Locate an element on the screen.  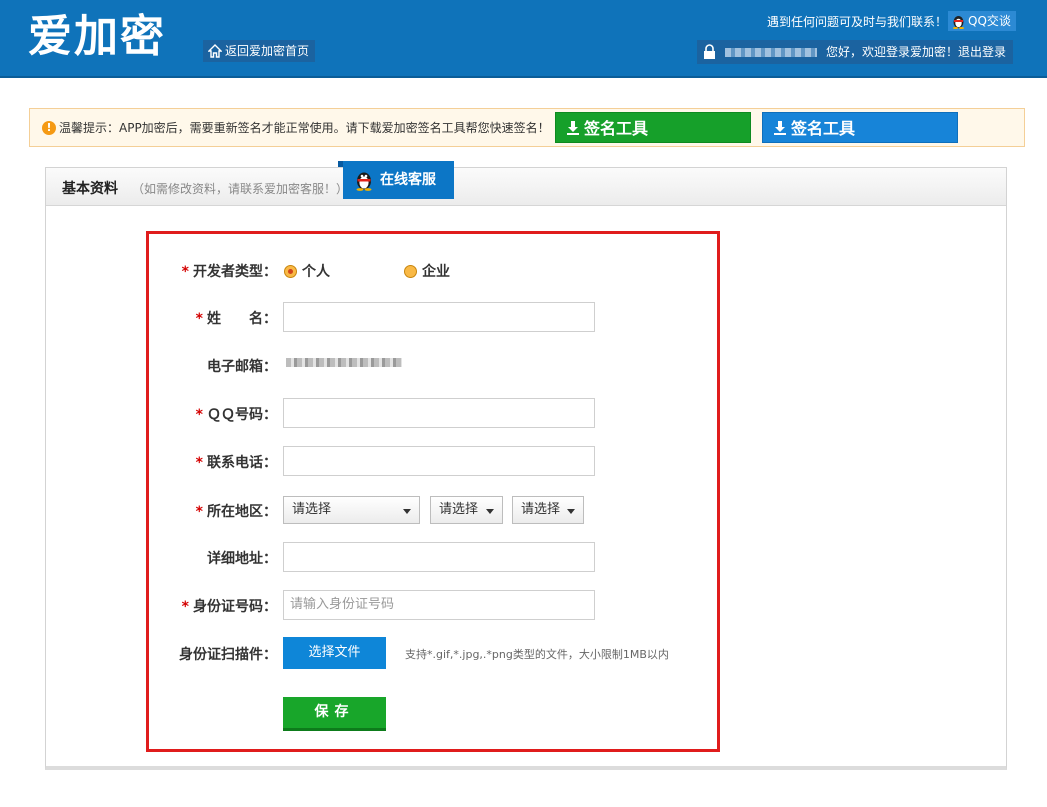
id-number-label-wrap: * 身份证号码： is located at coordinates (213, 605).